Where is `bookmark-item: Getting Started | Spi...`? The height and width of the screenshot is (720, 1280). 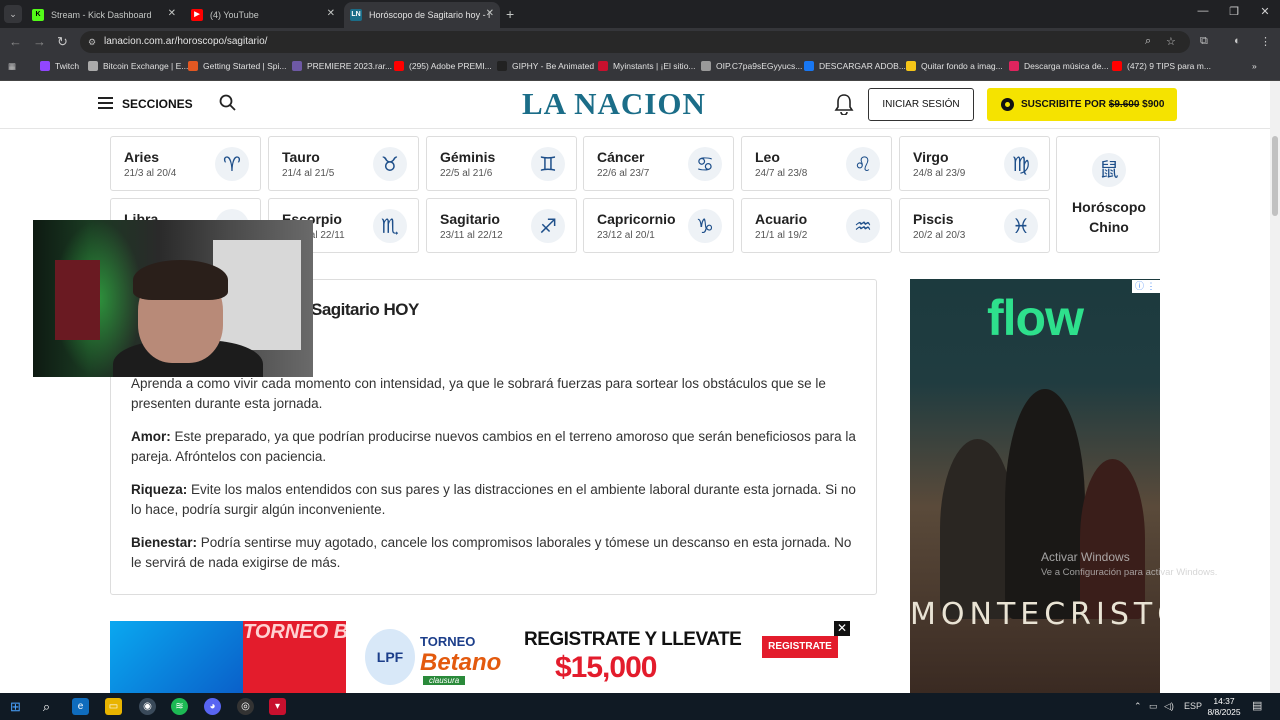
bookmark-item: Getting Started | Spi... is located at coordinates (237, 66).